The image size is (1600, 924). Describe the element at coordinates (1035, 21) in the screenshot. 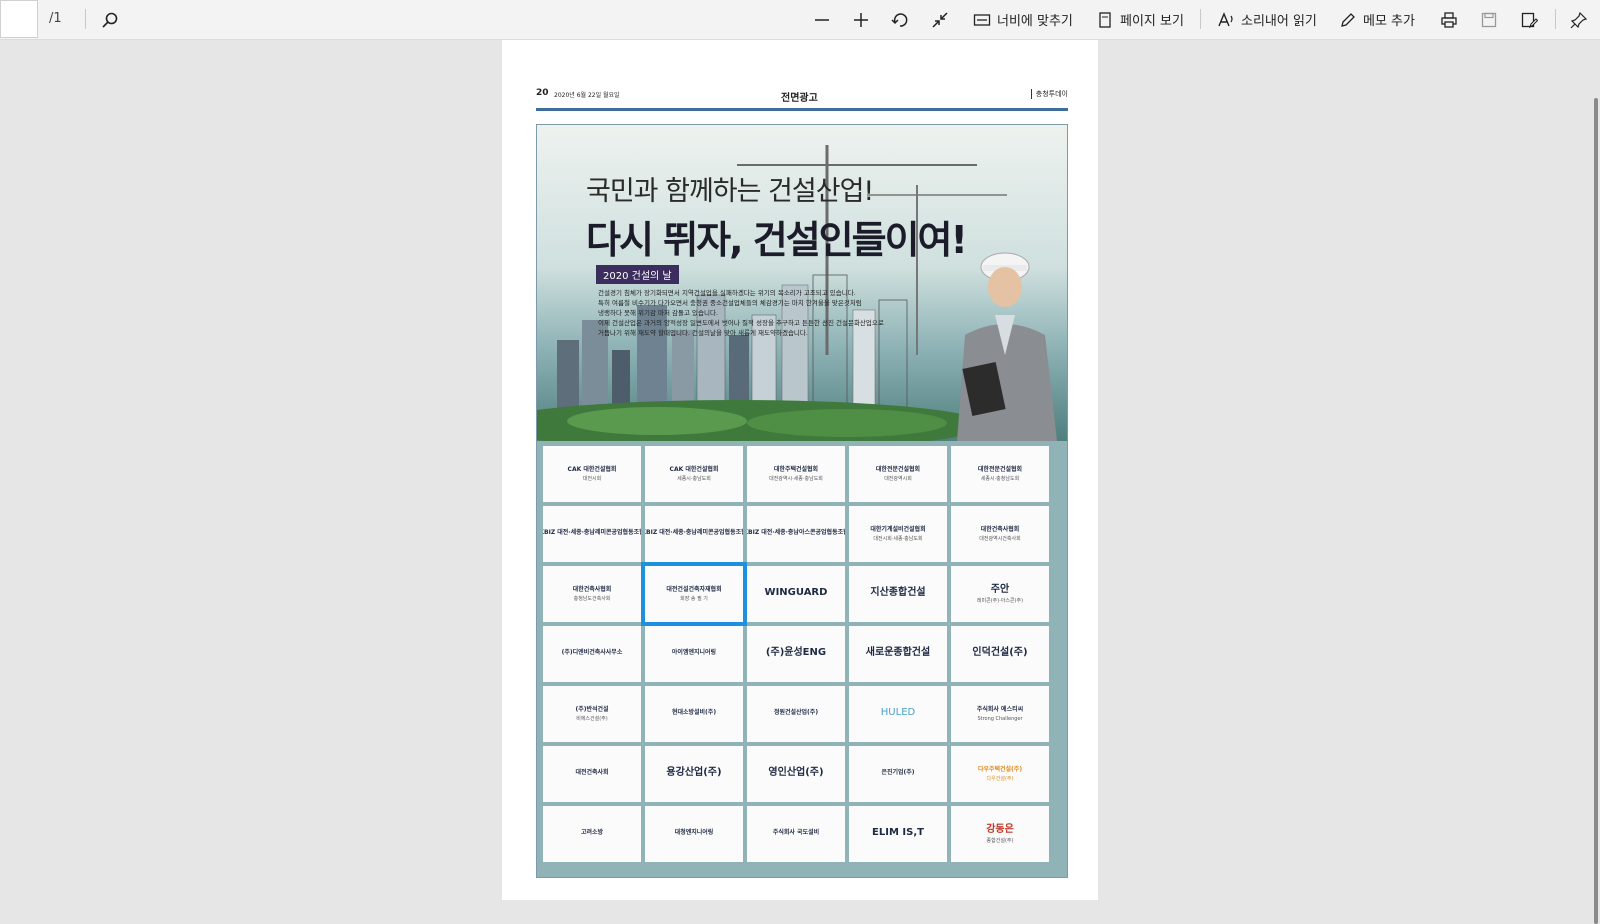

I see `fit-width-label: 너비에 맞추기` at that location.